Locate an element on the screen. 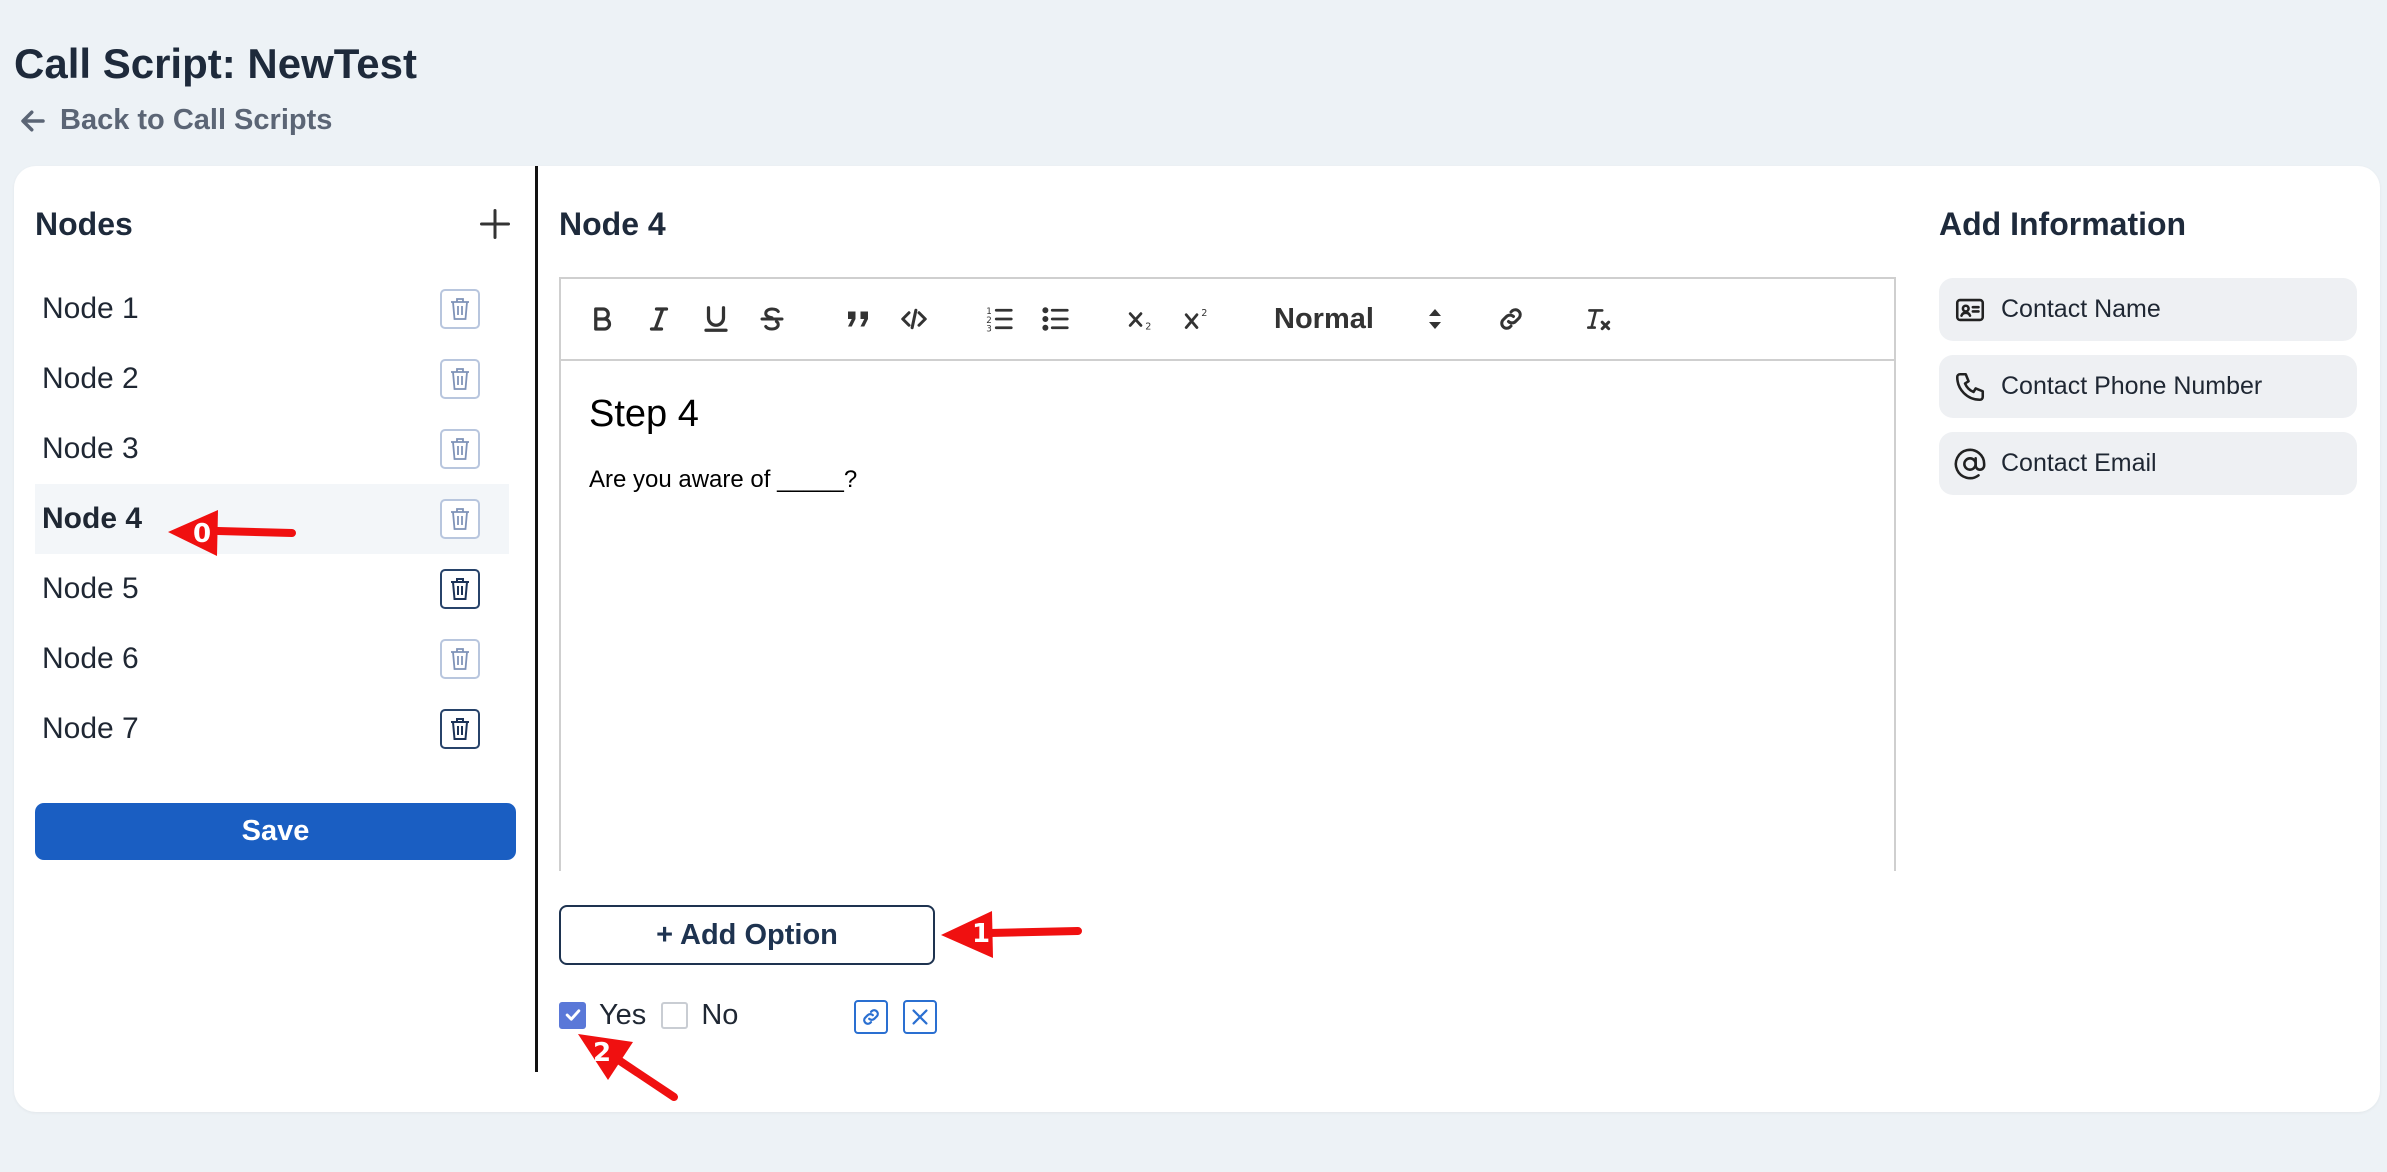 This screenshot has width=2387, height=1172. node-label: Node 2 is located at coordinates (90, 378).